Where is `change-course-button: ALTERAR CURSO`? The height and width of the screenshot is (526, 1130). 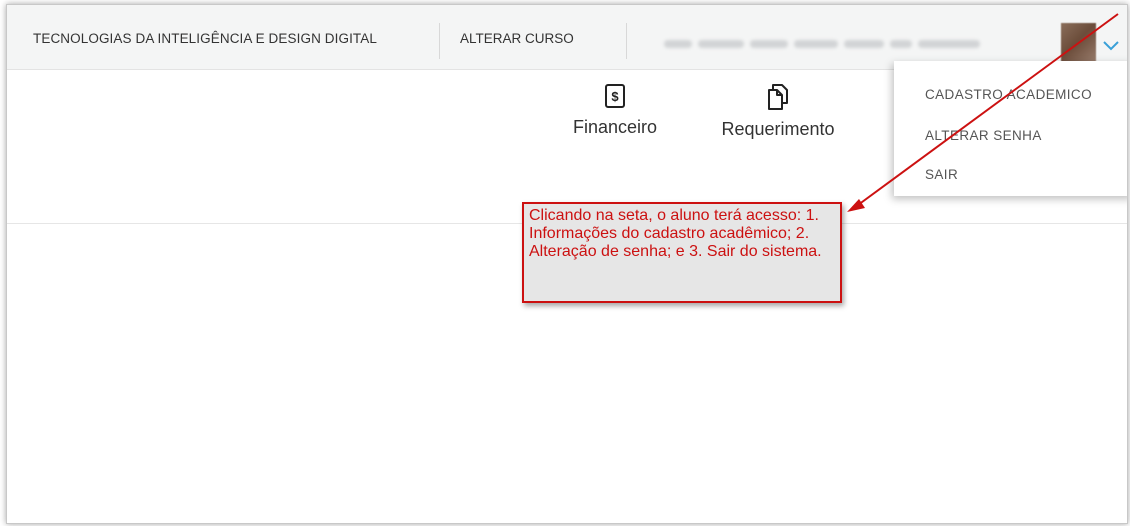 change-course-button: ALTERAR CURSO is located at coordinates (517, 37).